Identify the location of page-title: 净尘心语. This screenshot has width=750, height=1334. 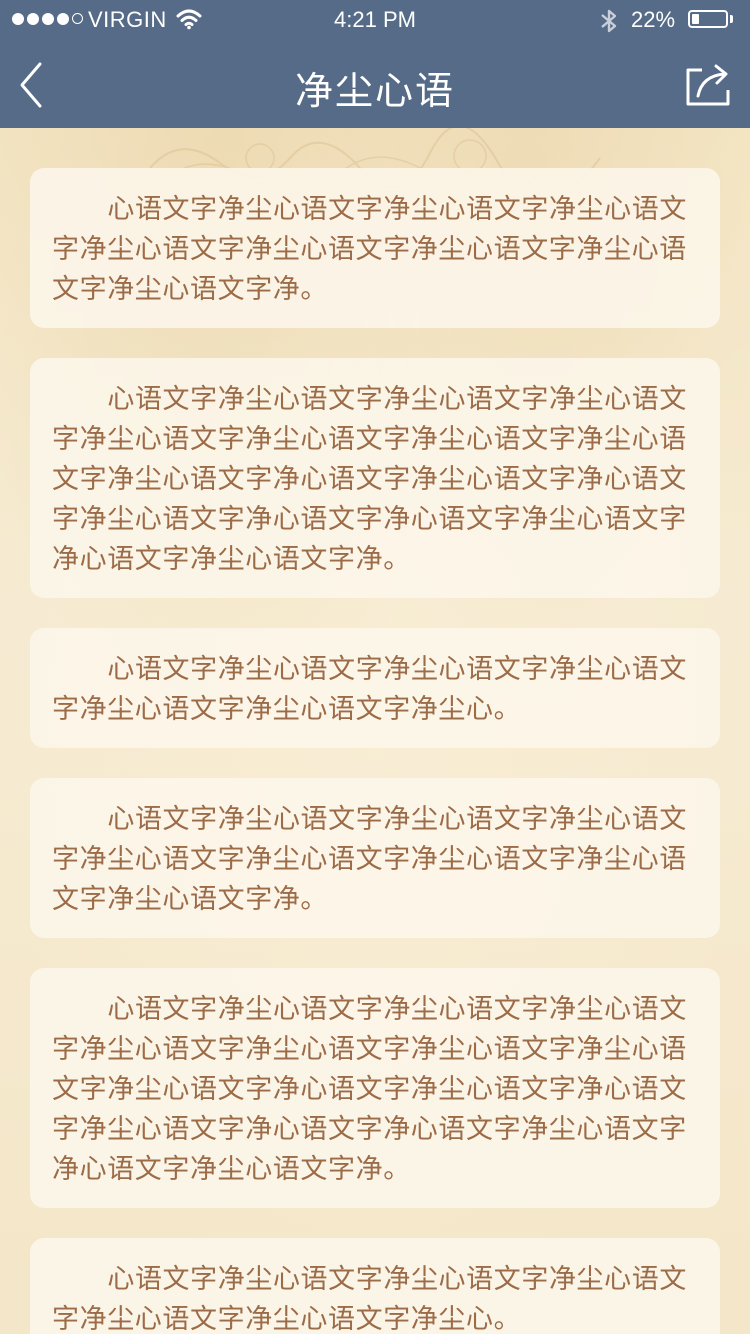
(374, 91).